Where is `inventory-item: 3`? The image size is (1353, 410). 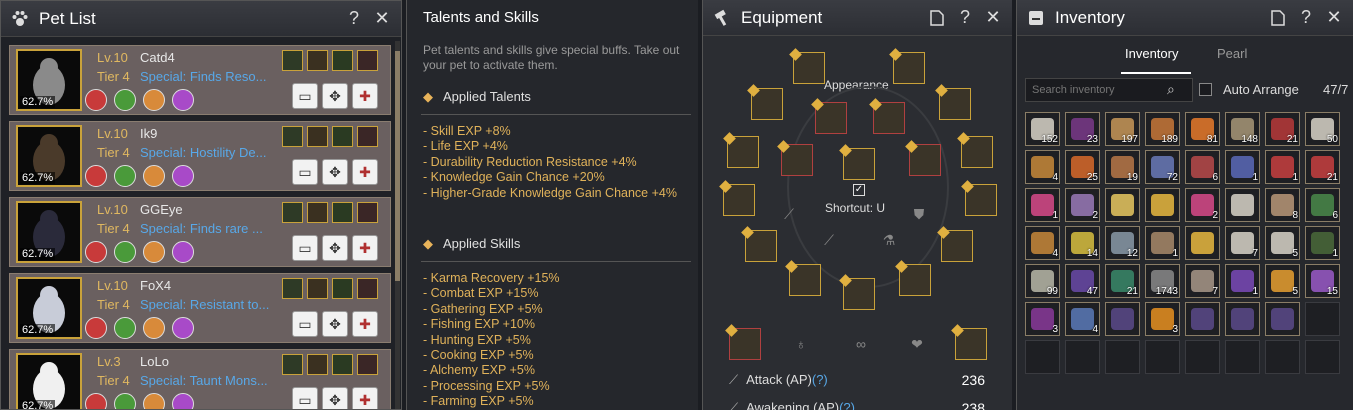
inventory-item: 3 is located at coordinates (1162, 319).